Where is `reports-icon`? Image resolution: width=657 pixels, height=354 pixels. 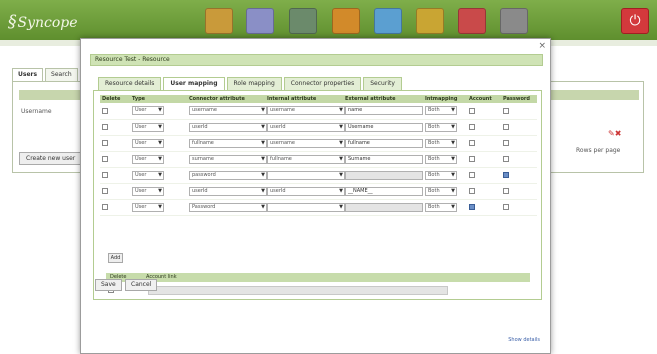
reports-icon is located at coordinates (472, 21).